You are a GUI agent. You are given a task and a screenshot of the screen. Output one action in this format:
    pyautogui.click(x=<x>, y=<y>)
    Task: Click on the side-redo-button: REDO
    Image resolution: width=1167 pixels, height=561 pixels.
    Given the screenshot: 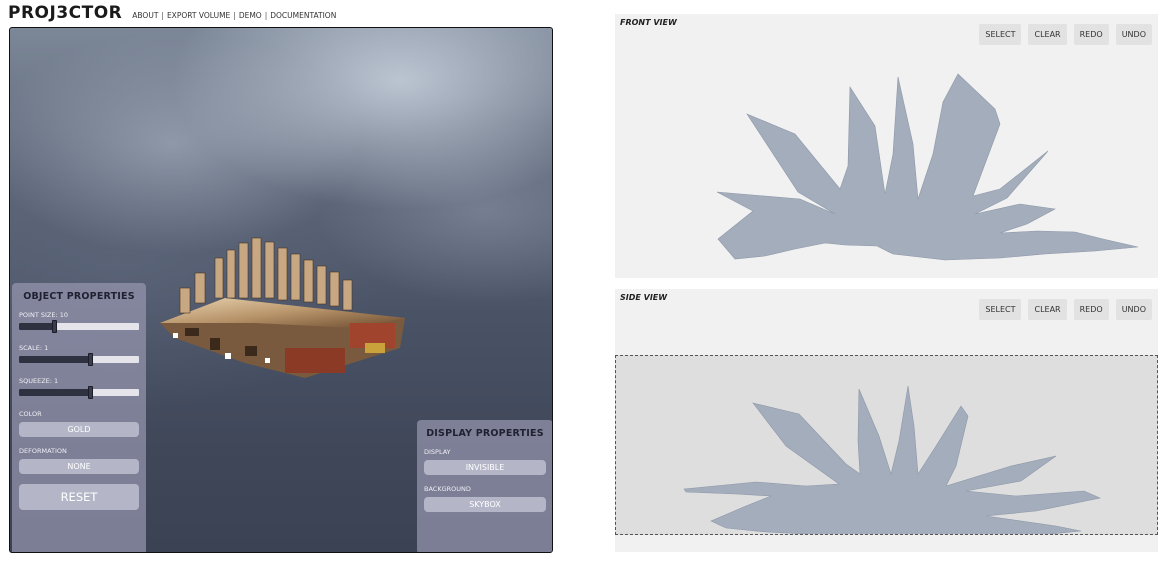 What is the action you would take?
    pyautogui.click(x=1091, y=309)
    